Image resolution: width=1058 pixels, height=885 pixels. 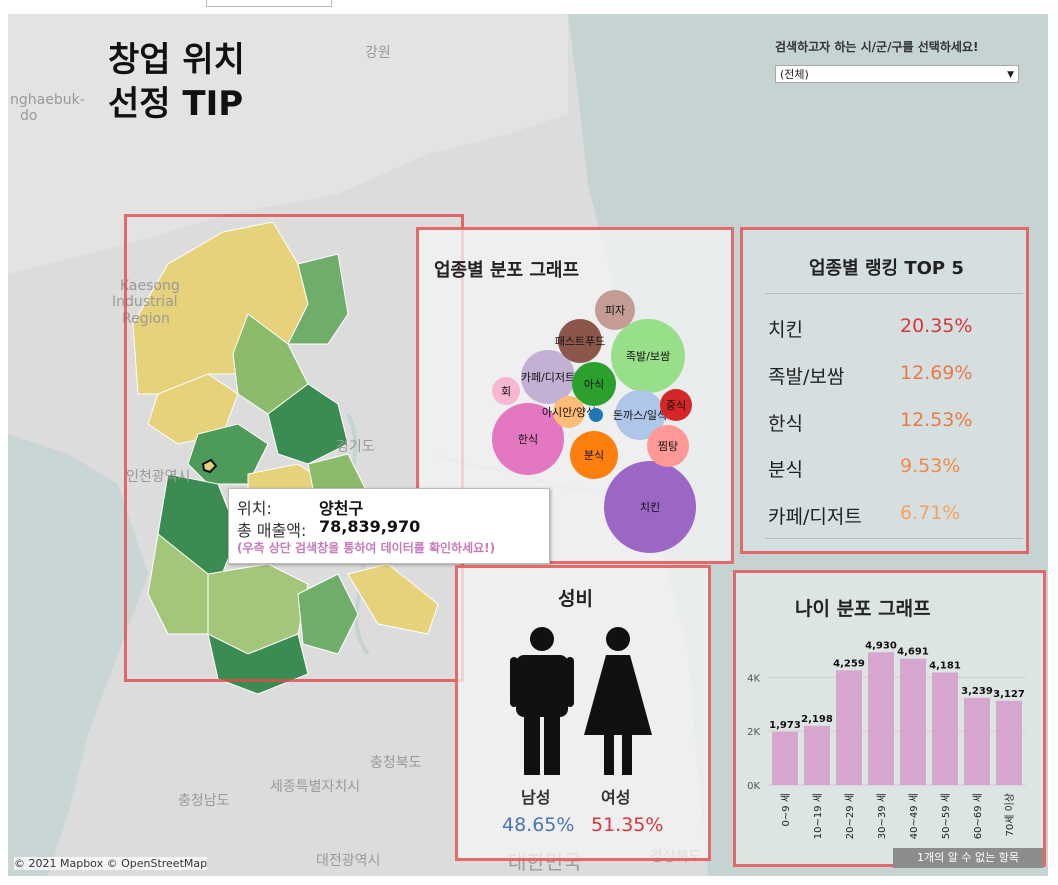 I want to click on category-bubble-label: 돈까스/일식, so click(x=640, y=415).